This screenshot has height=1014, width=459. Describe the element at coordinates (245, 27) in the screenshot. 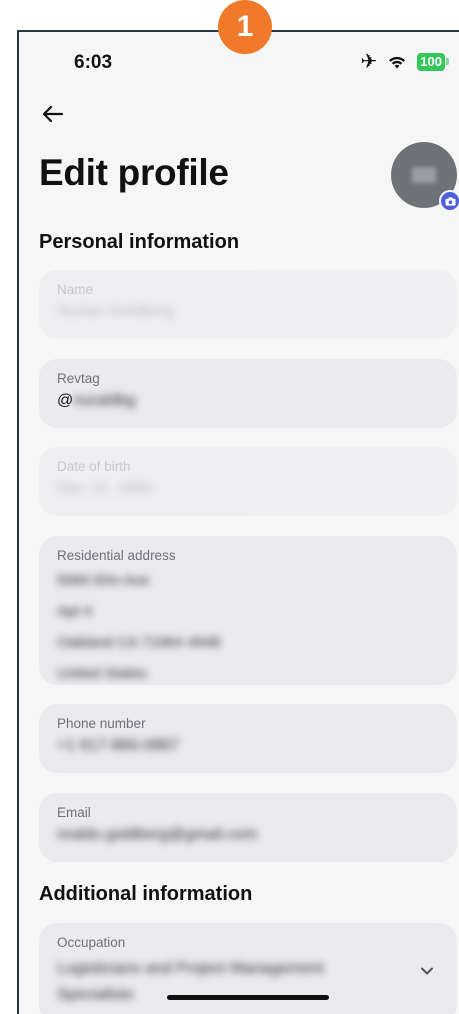

I see `annotation-badge: 1` at that location.